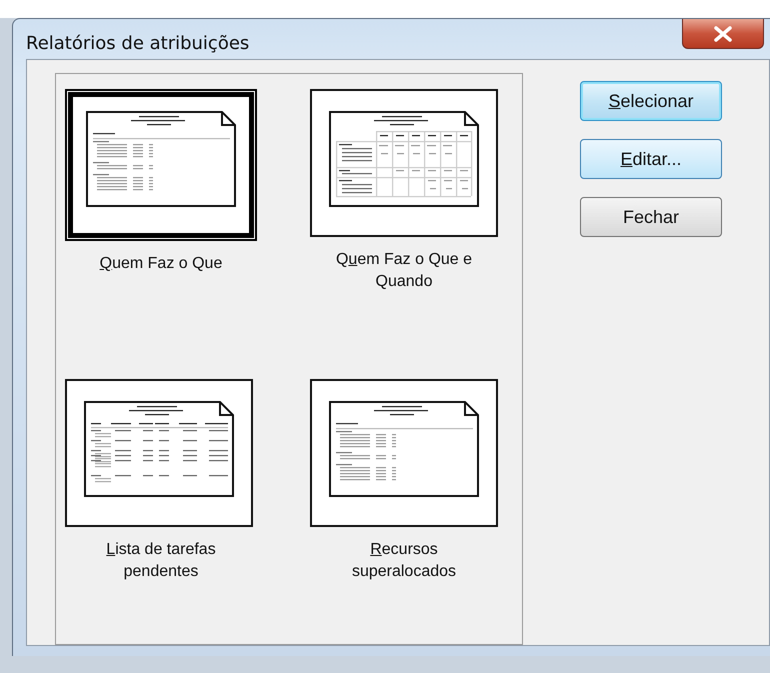 Image resolution: width=770 pixels, height=673 pixels. What do you see at coordinates (138, 43) in the screenshot?
I see `window-title: Relatórios de atribuições` at bounding box center [138, 43].